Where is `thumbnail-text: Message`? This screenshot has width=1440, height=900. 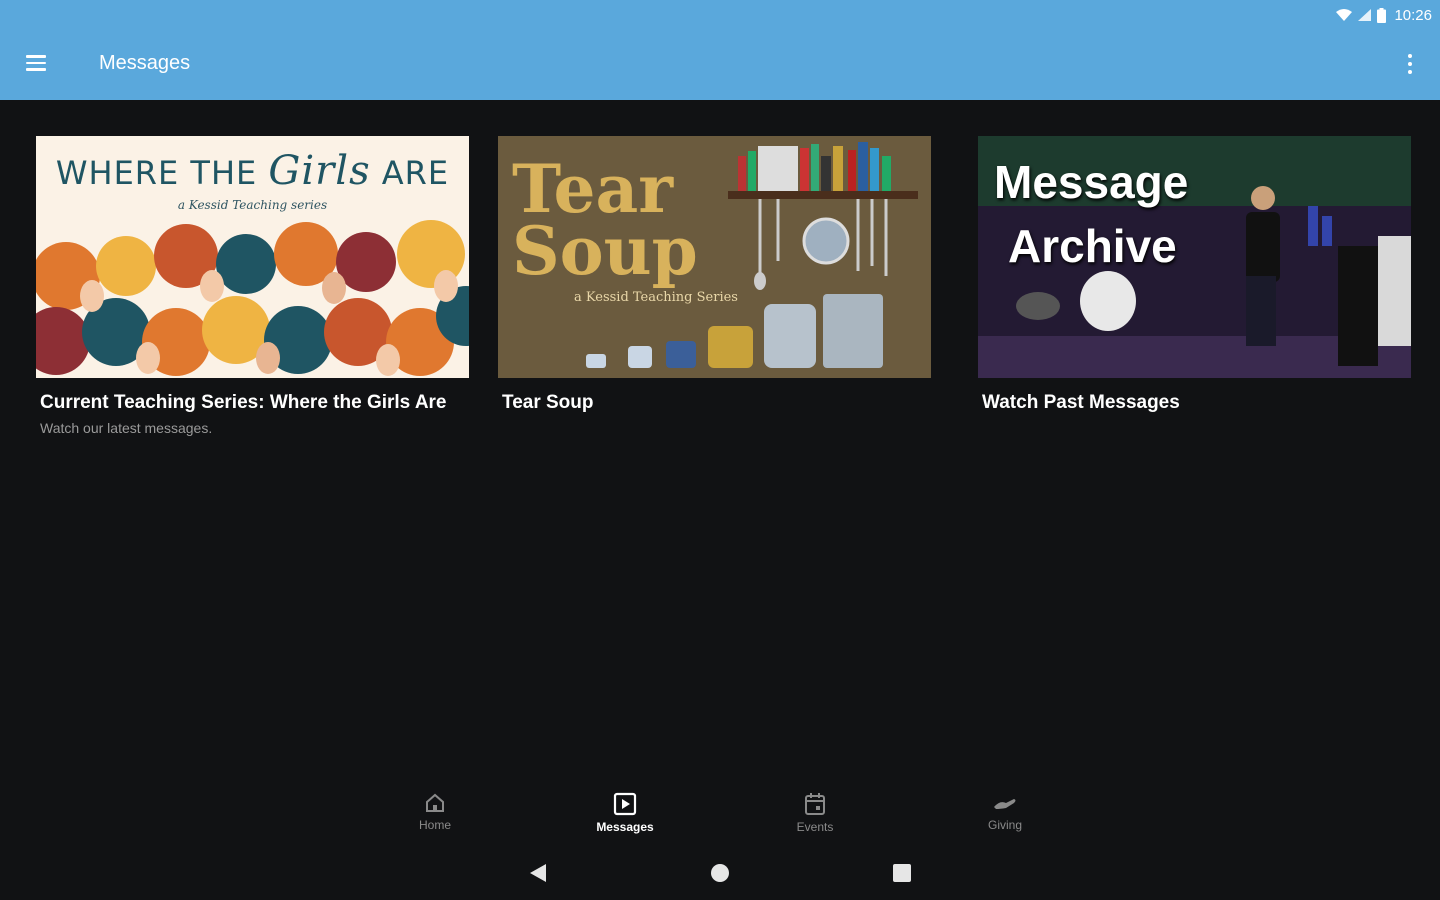
thumbnail-text: Message is located at coordinates (1091, 182).